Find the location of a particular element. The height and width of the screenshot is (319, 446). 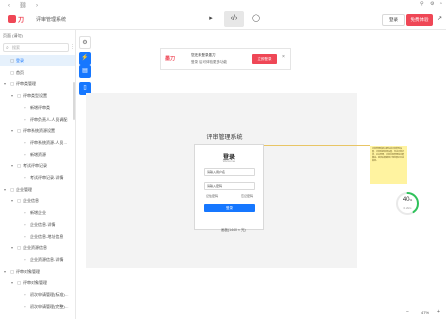

scrollbar is located at coordinates (74, 101).